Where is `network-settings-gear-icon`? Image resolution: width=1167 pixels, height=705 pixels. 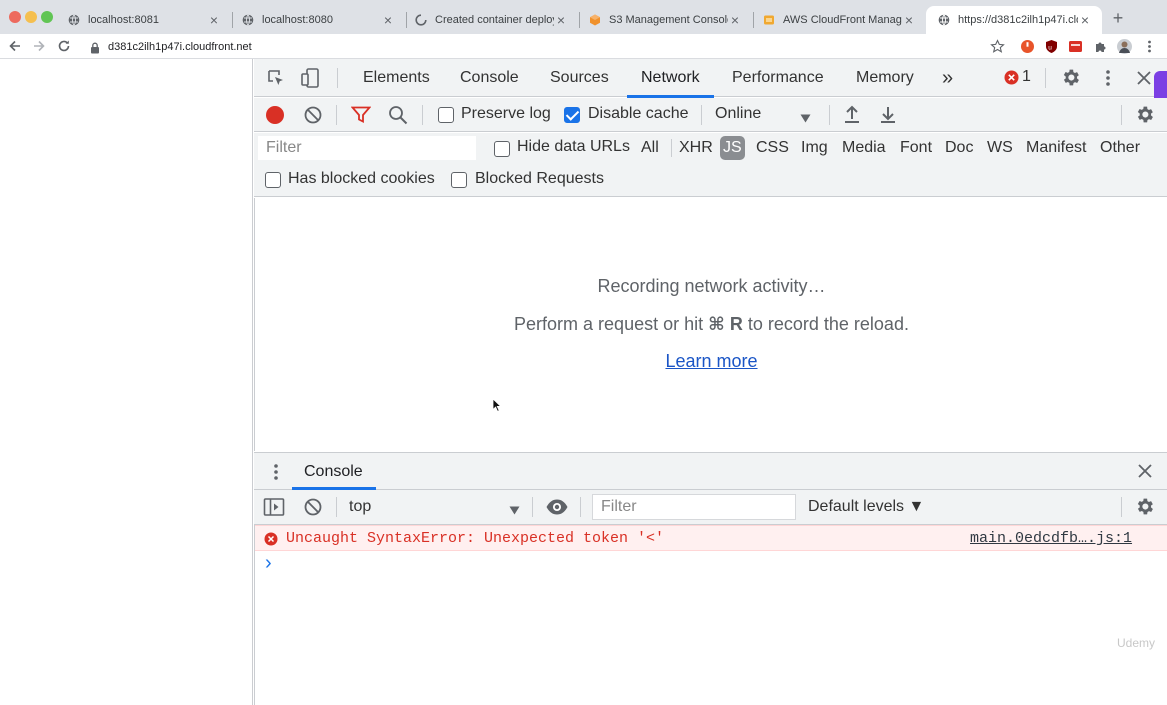
network-settings-gear-icon is located at coordinates (1144, 117).